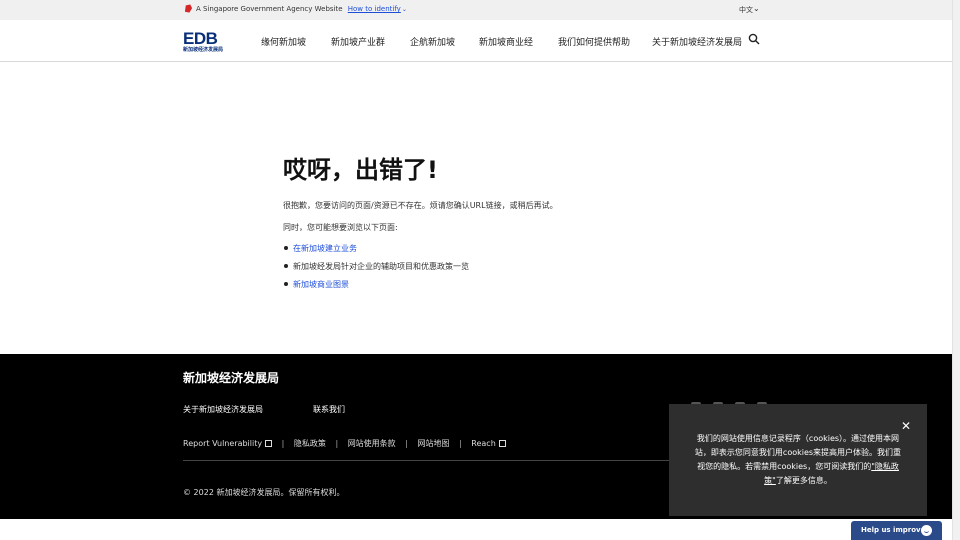  What do you see at coordinates (264, 492) in the screenshot?
I see `copyright: © 2022 新加坡经济发展局。保留所有权利。` at bounding box center [264, 492].